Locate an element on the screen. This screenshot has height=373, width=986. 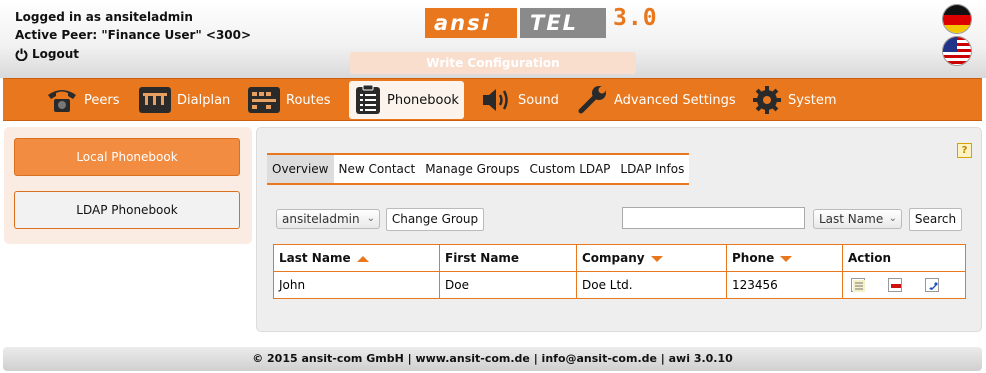
nav-sound: Sound is located at coordinates (520, 100).